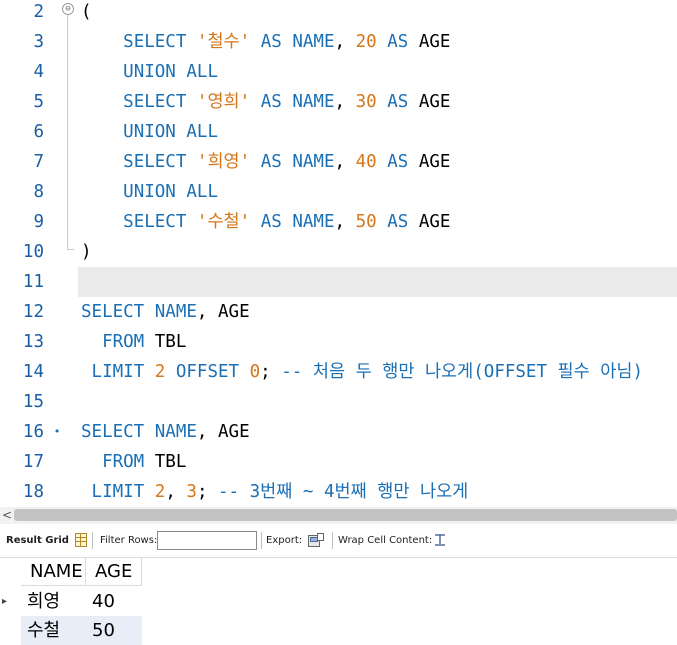 This screenshot has height=645, width=677. Describe the element at coordinates (385, 540) in the screenshot. I see `wrap-cell-content-label: Wrap Cell Content:` at that location.